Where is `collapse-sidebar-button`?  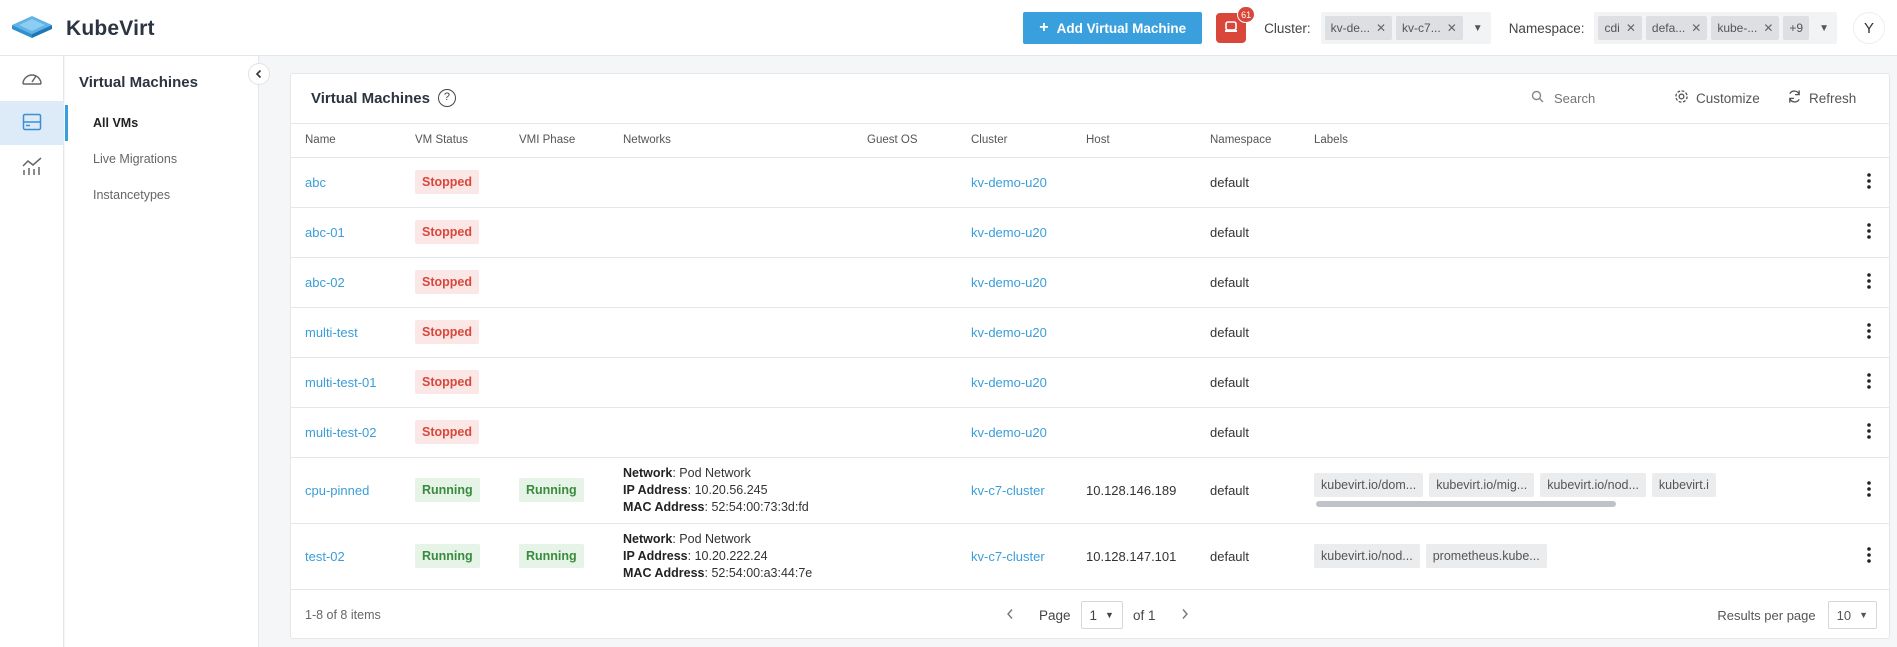
collapse-sidebar-button is located at coordinates (259, 74).